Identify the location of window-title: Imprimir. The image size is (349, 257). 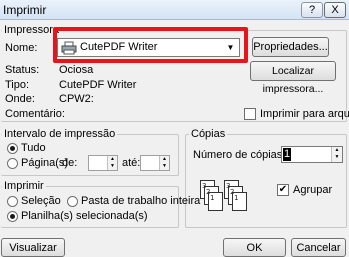
(25, 10).